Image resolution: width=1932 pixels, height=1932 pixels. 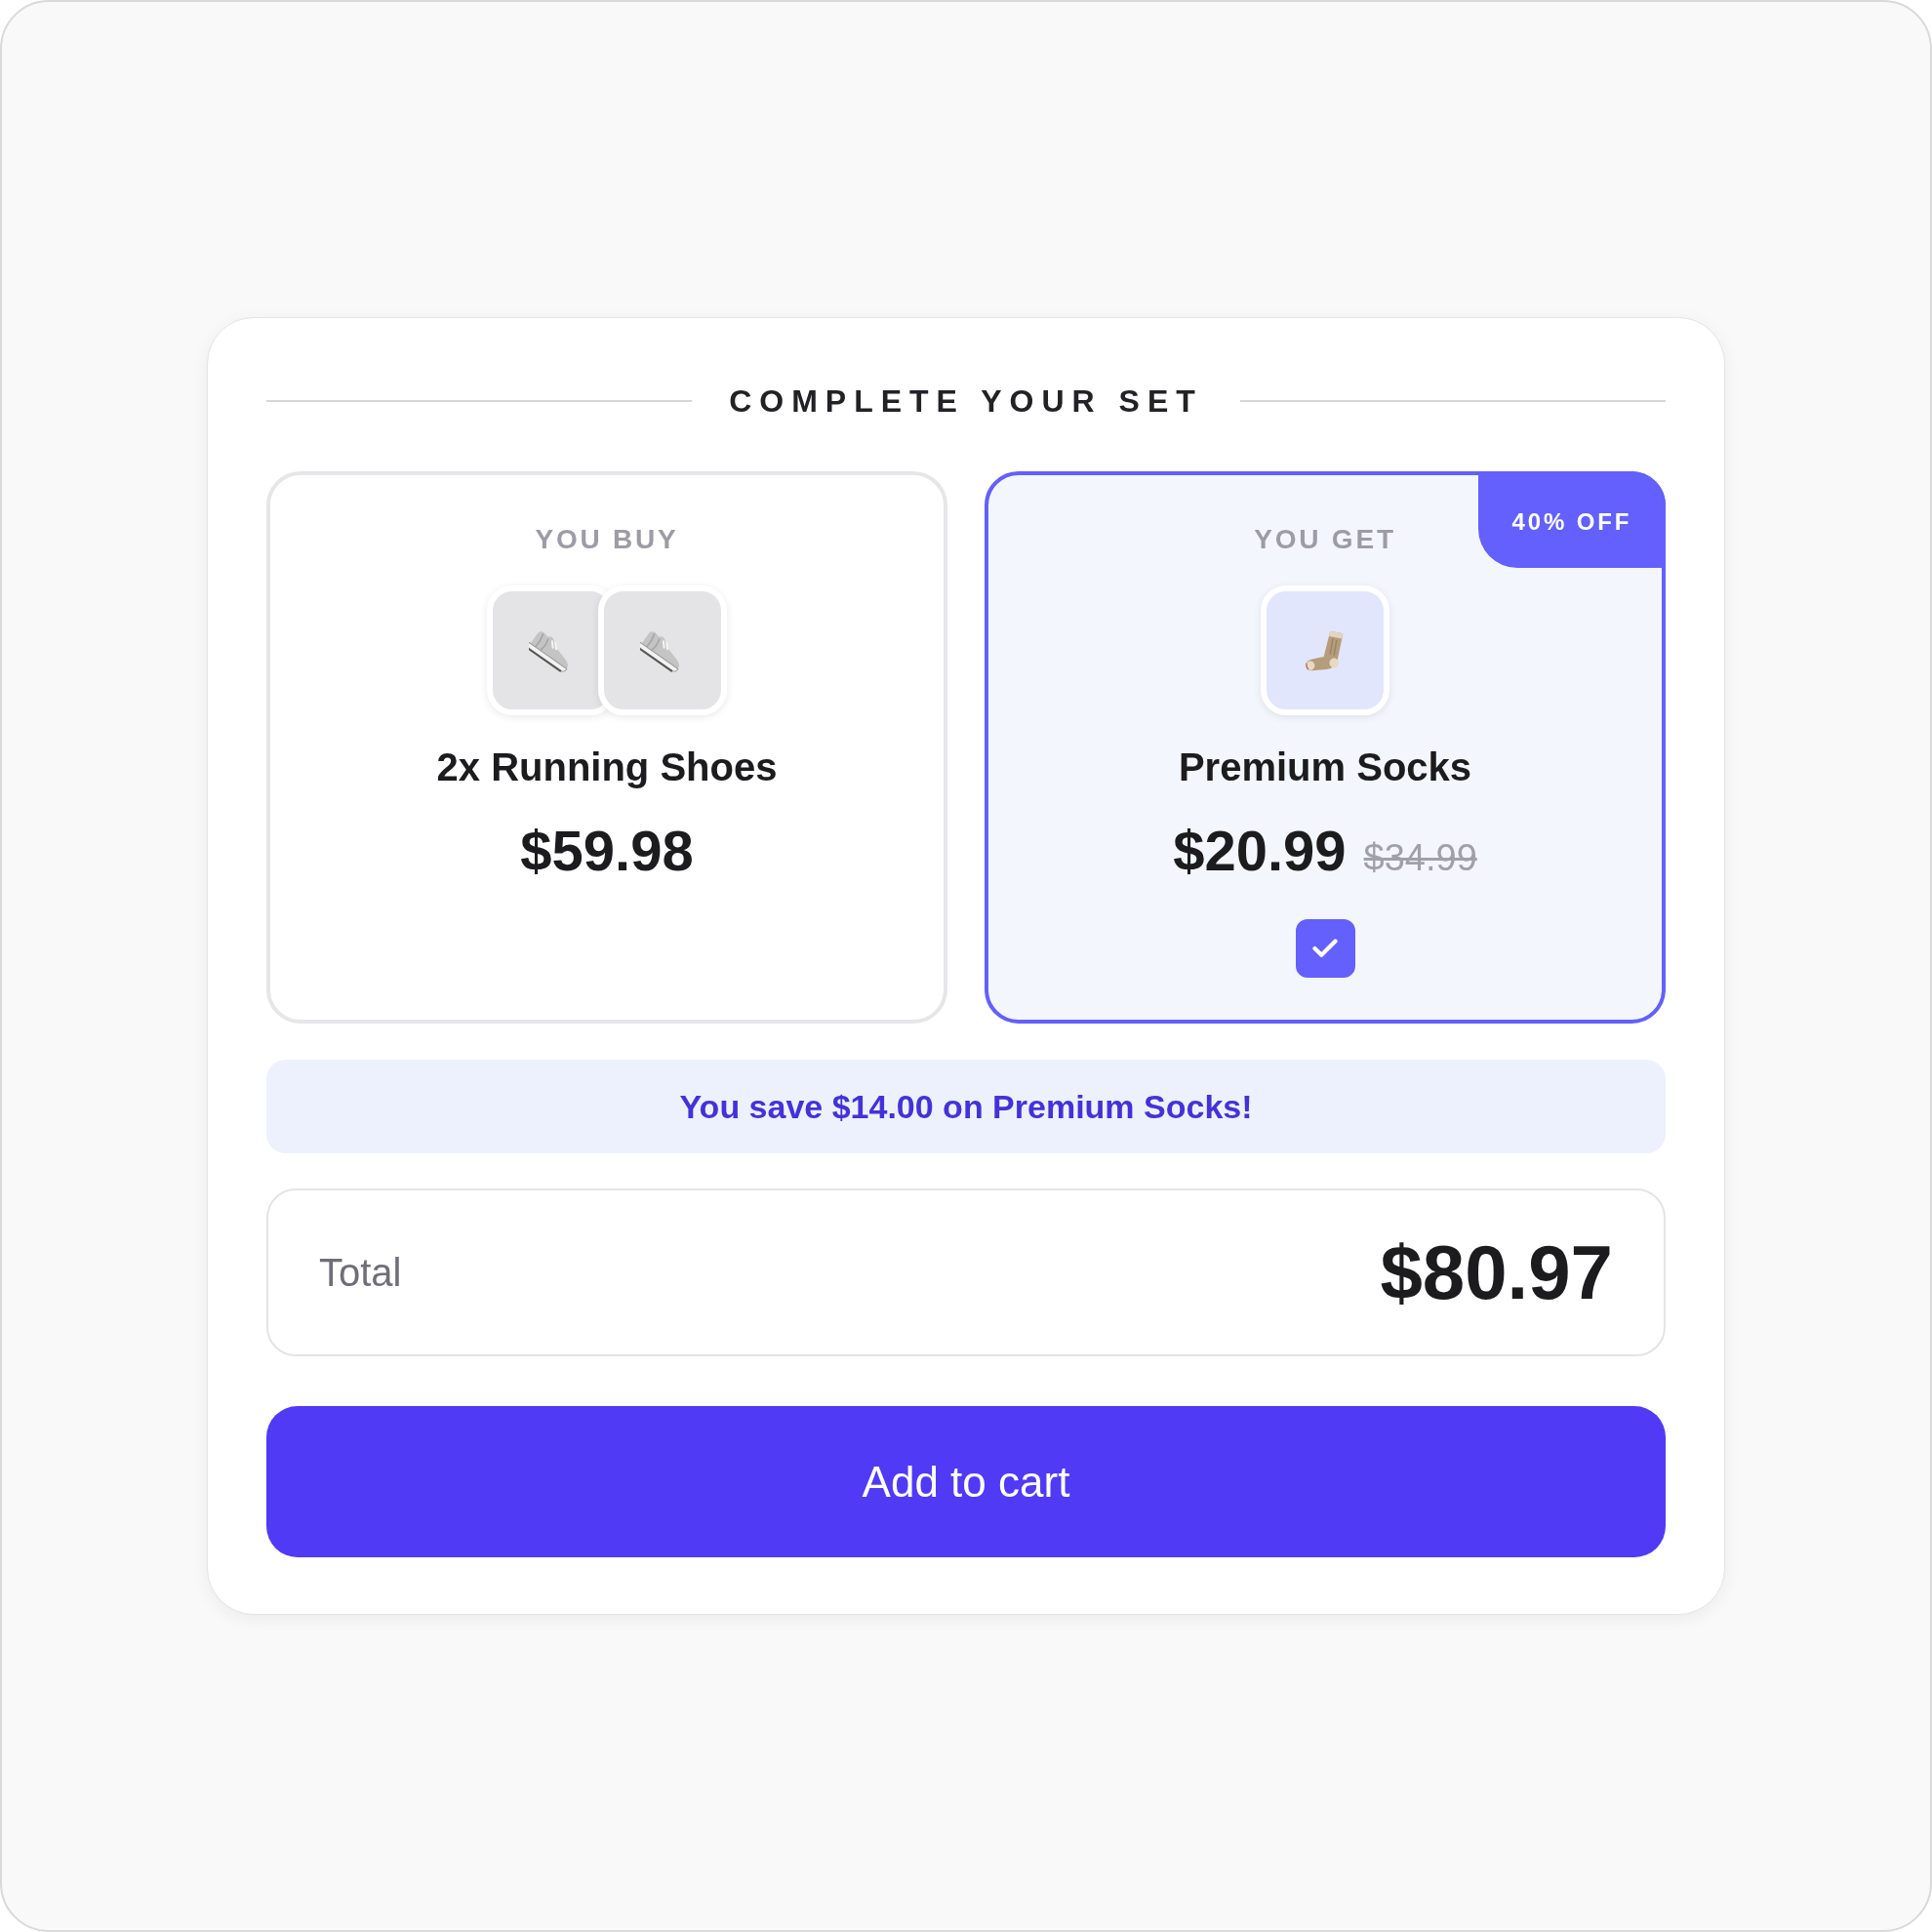 What do you see at coordinates (360, 1272) in the screenshot?
I see `total-label: Total` at bounding box center [360, 1272].